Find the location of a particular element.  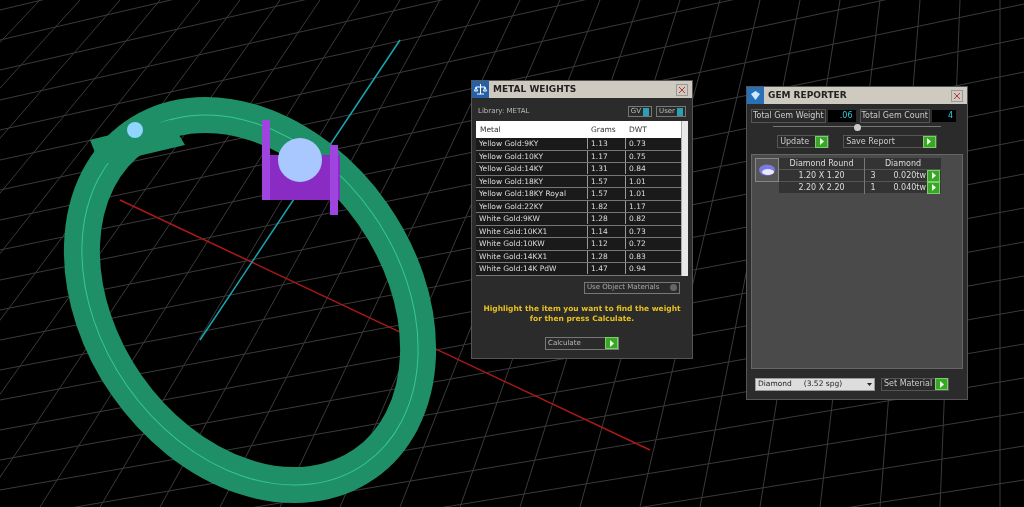

window-title: METAL WEIGHTS is located at coordinates (535, 89).